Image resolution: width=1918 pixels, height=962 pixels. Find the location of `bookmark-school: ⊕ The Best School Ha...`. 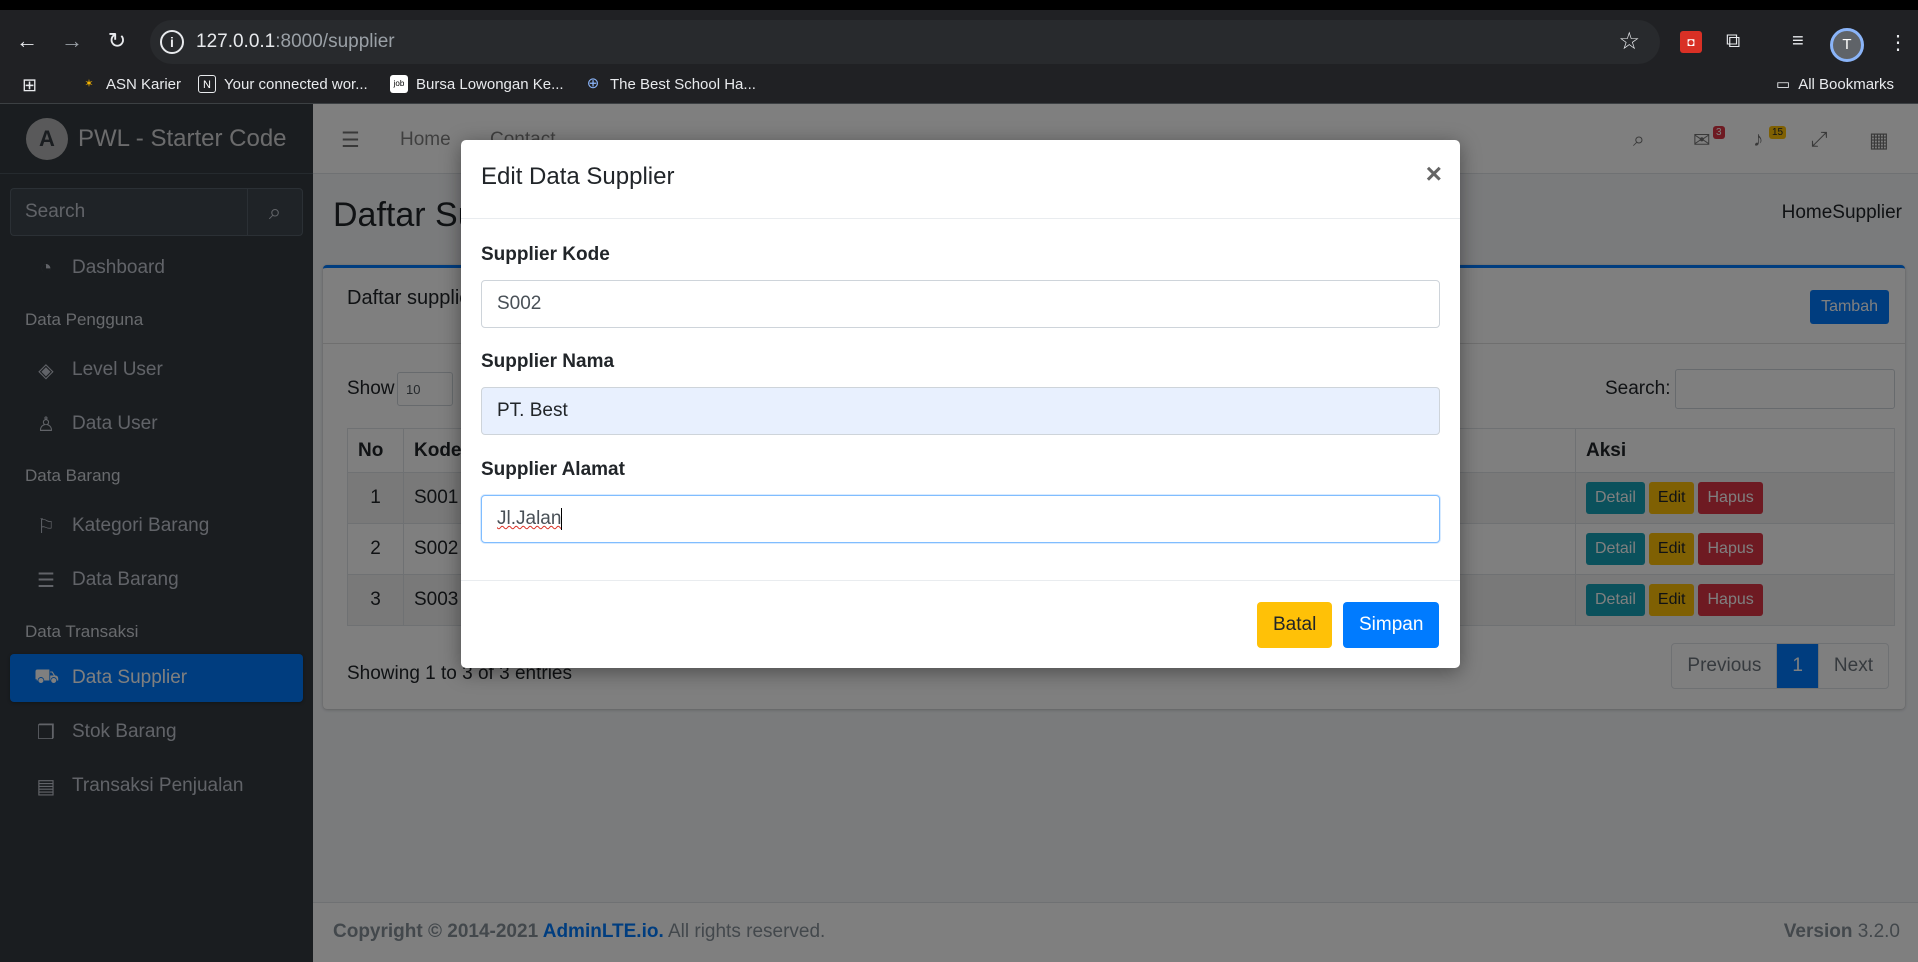

bookmark-school: ⊕ The Best School Ha... is located at coordinates (670, 84).